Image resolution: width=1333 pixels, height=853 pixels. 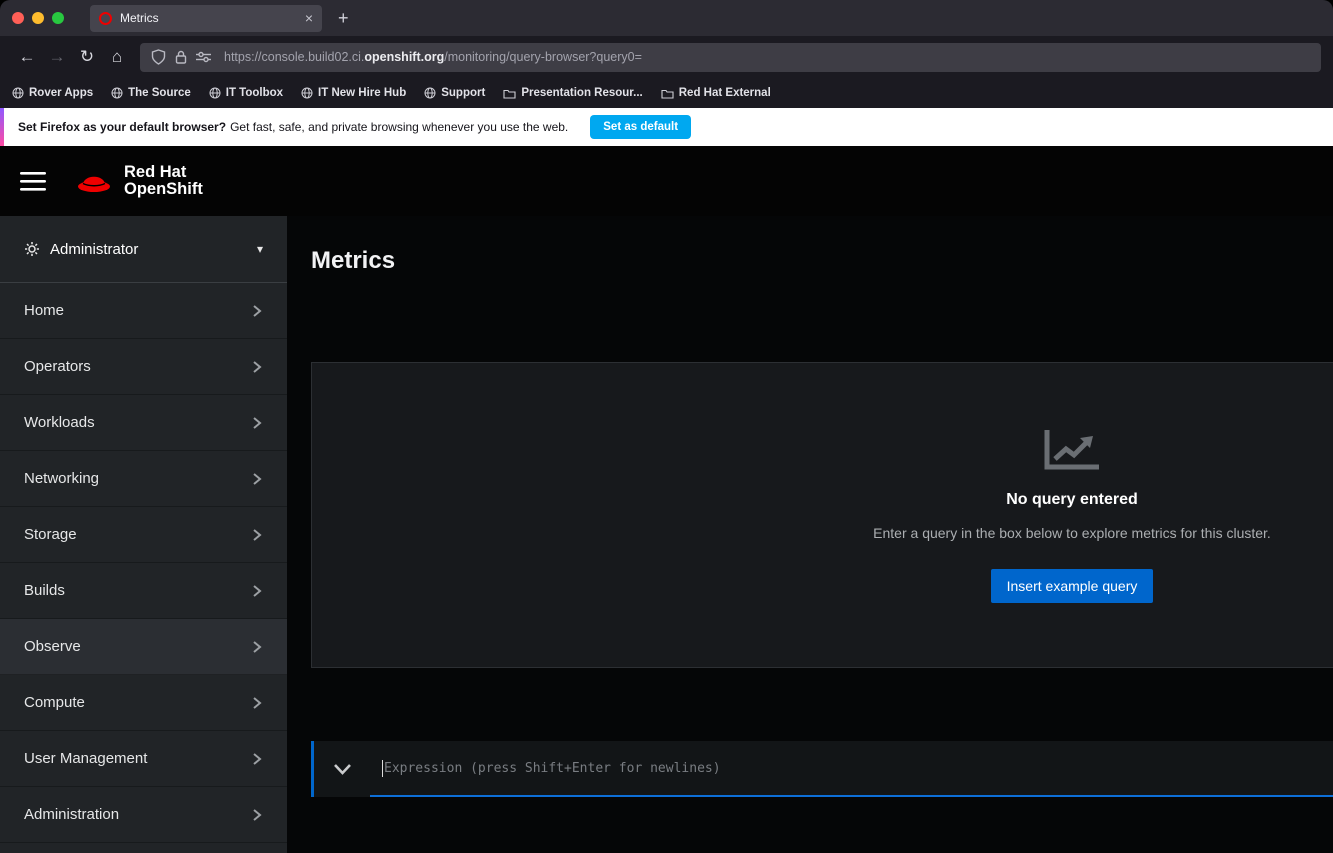 What do you see at coordinates (666, 181) in the screenshot?
I see `masthead: Red Hat OpenShift` at bounding box center [666, 181].